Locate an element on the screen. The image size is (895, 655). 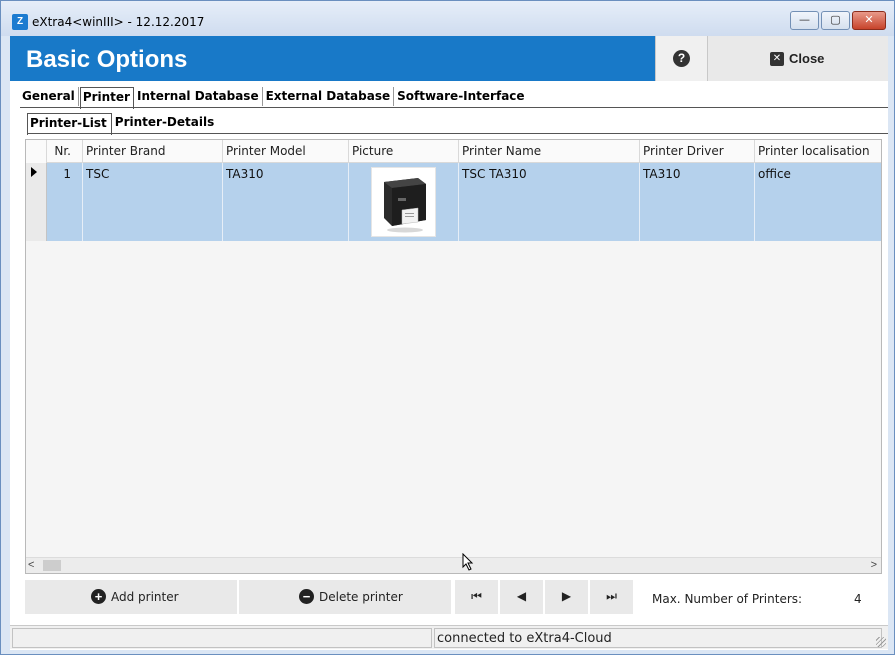
page-title: Basic Options is located at coordinates (107, 59).